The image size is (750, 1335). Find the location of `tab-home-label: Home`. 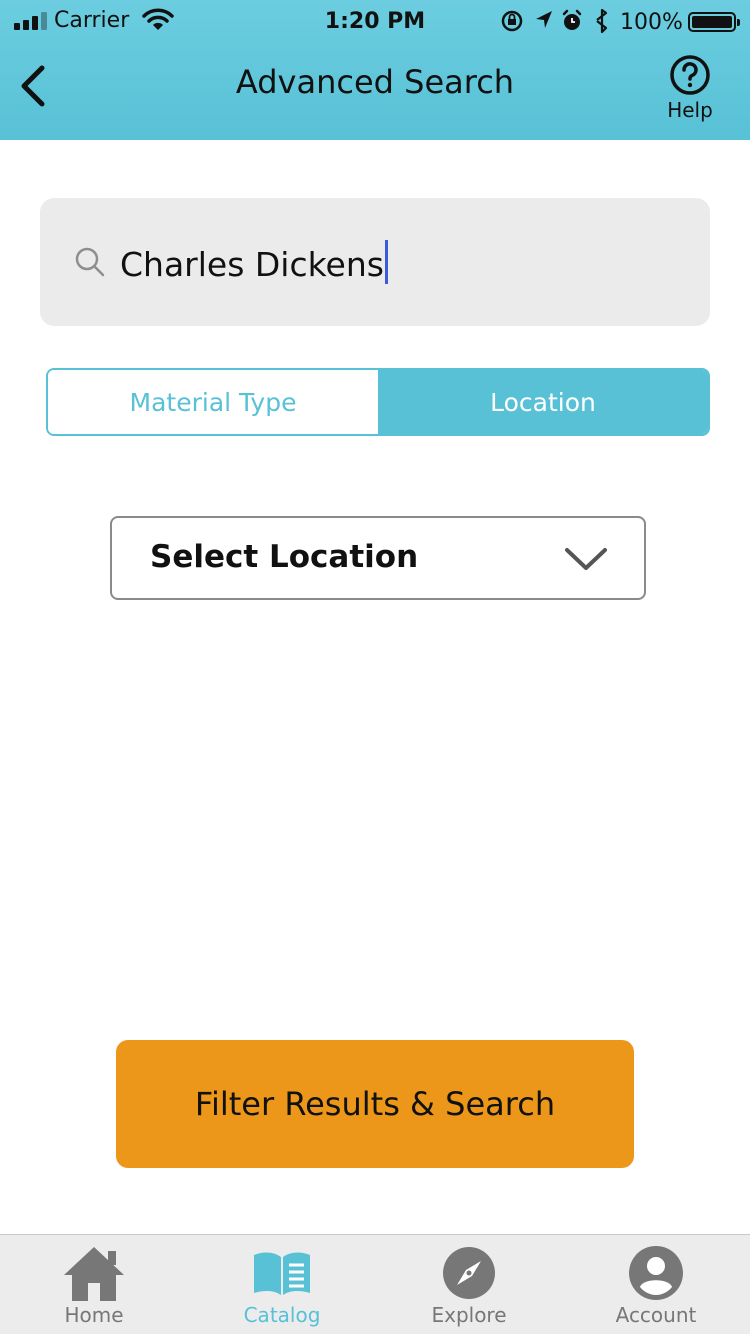

tab-home-label: Home is located at coordinates (94, 1315).